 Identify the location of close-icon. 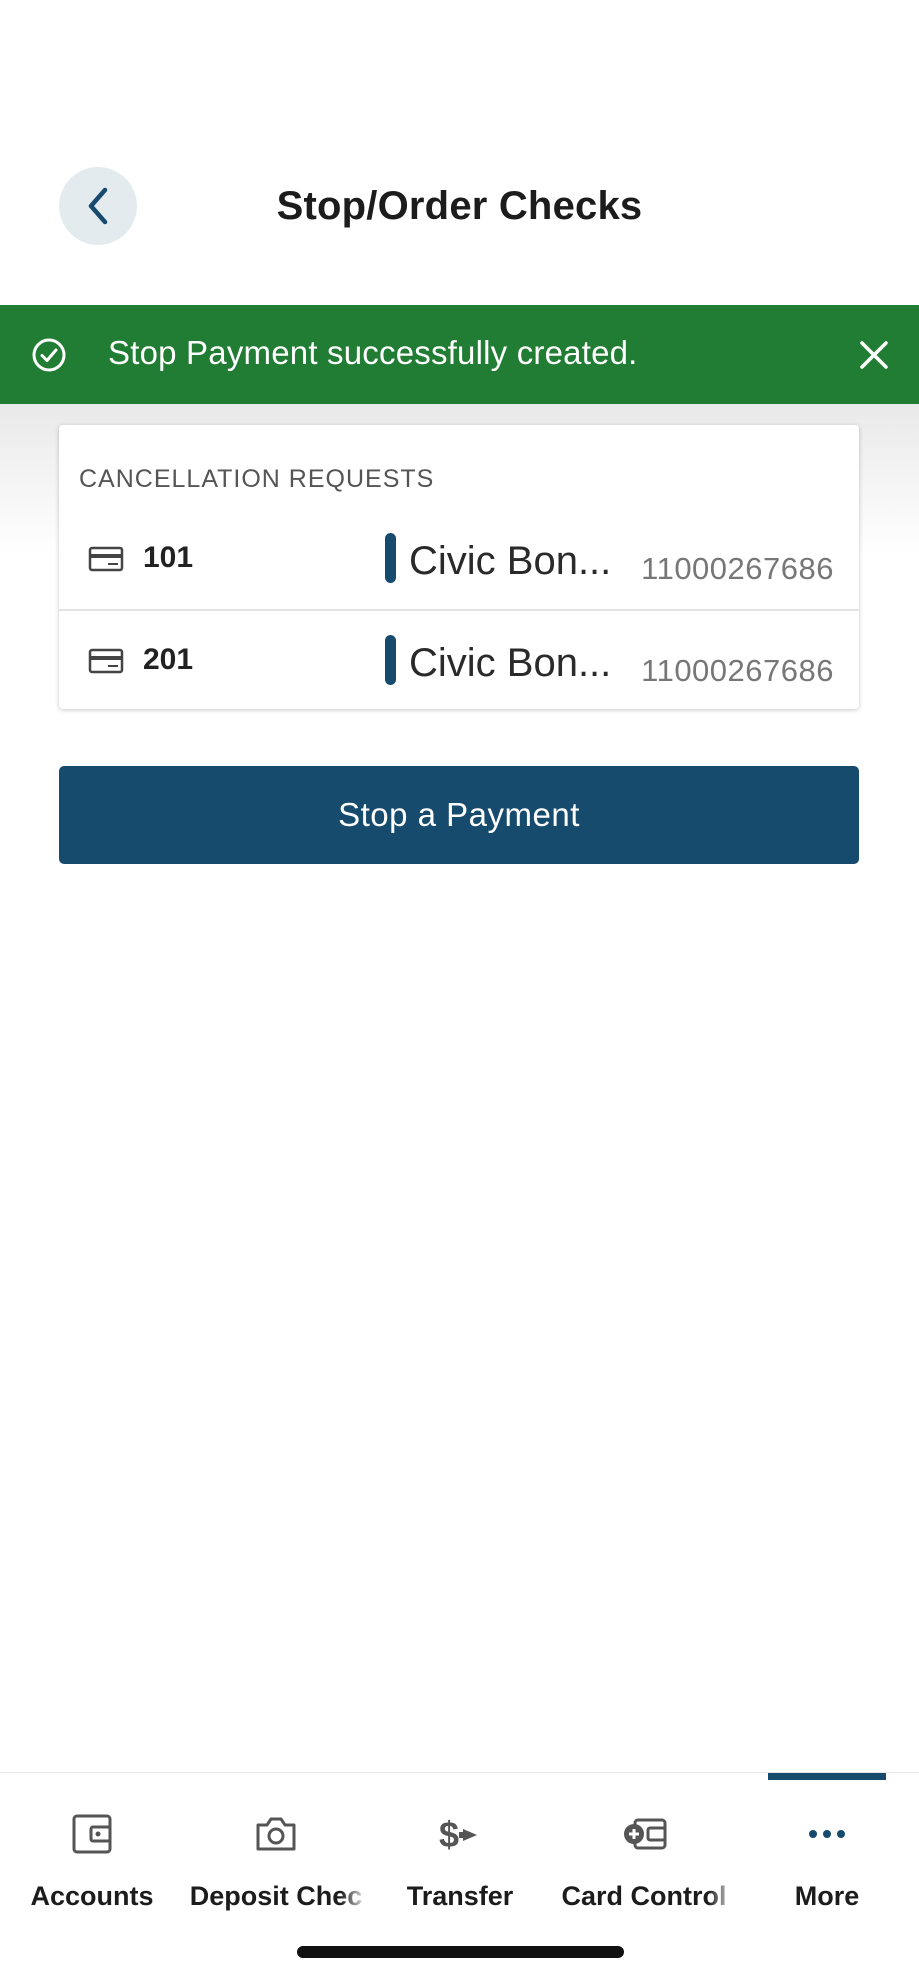
(874, 355).